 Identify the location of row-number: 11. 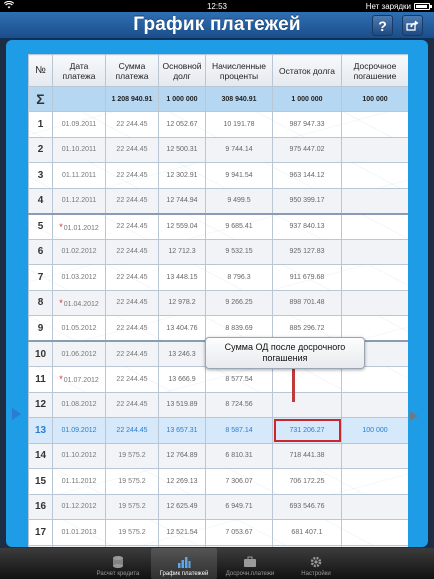
(40, 379).